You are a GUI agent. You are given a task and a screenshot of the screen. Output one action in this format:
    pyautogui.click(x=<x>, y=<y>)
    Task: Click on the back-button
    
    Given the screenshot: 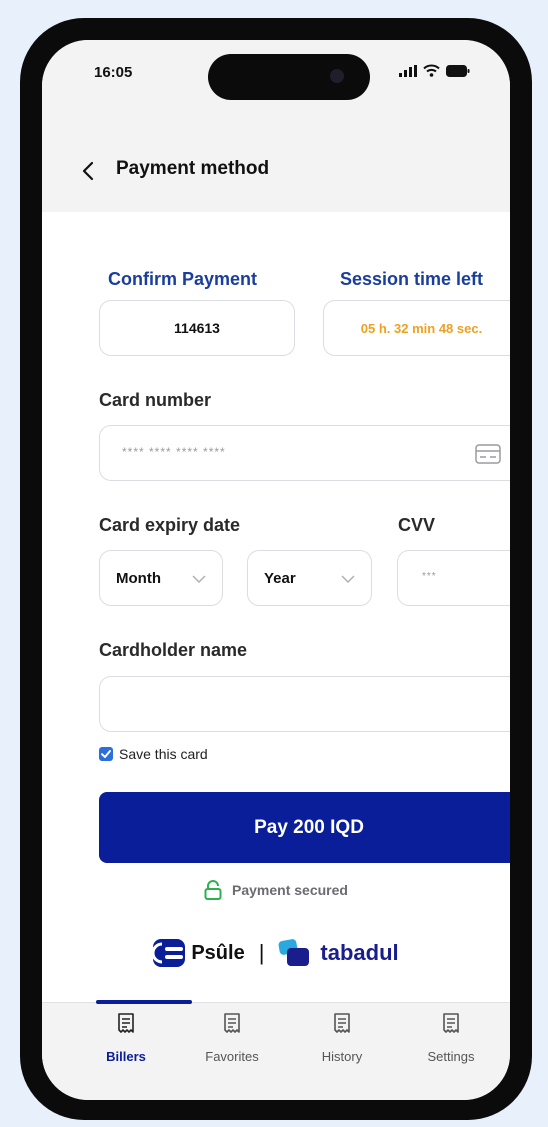 What is the action you would take?
    pyautogui.click(x=88, y=171)
    